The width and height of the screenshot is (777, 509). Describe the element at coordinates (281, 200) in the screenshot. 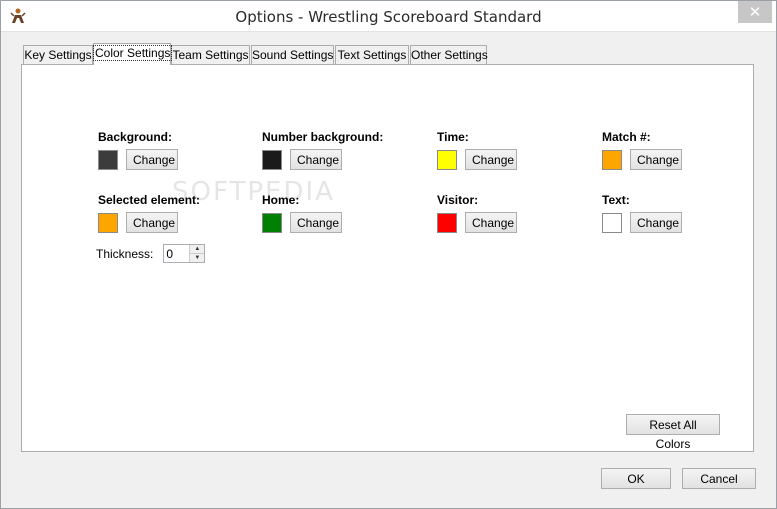

I see `home-label: Home:` at that location.